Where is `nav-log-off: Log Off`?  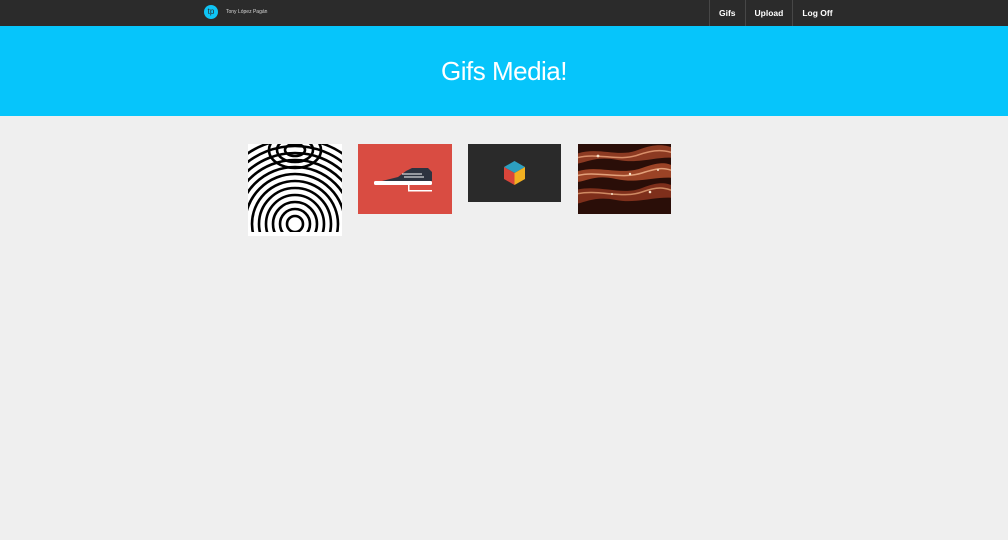
nav-log-off: Log Off is located at coordinates (816, 13).